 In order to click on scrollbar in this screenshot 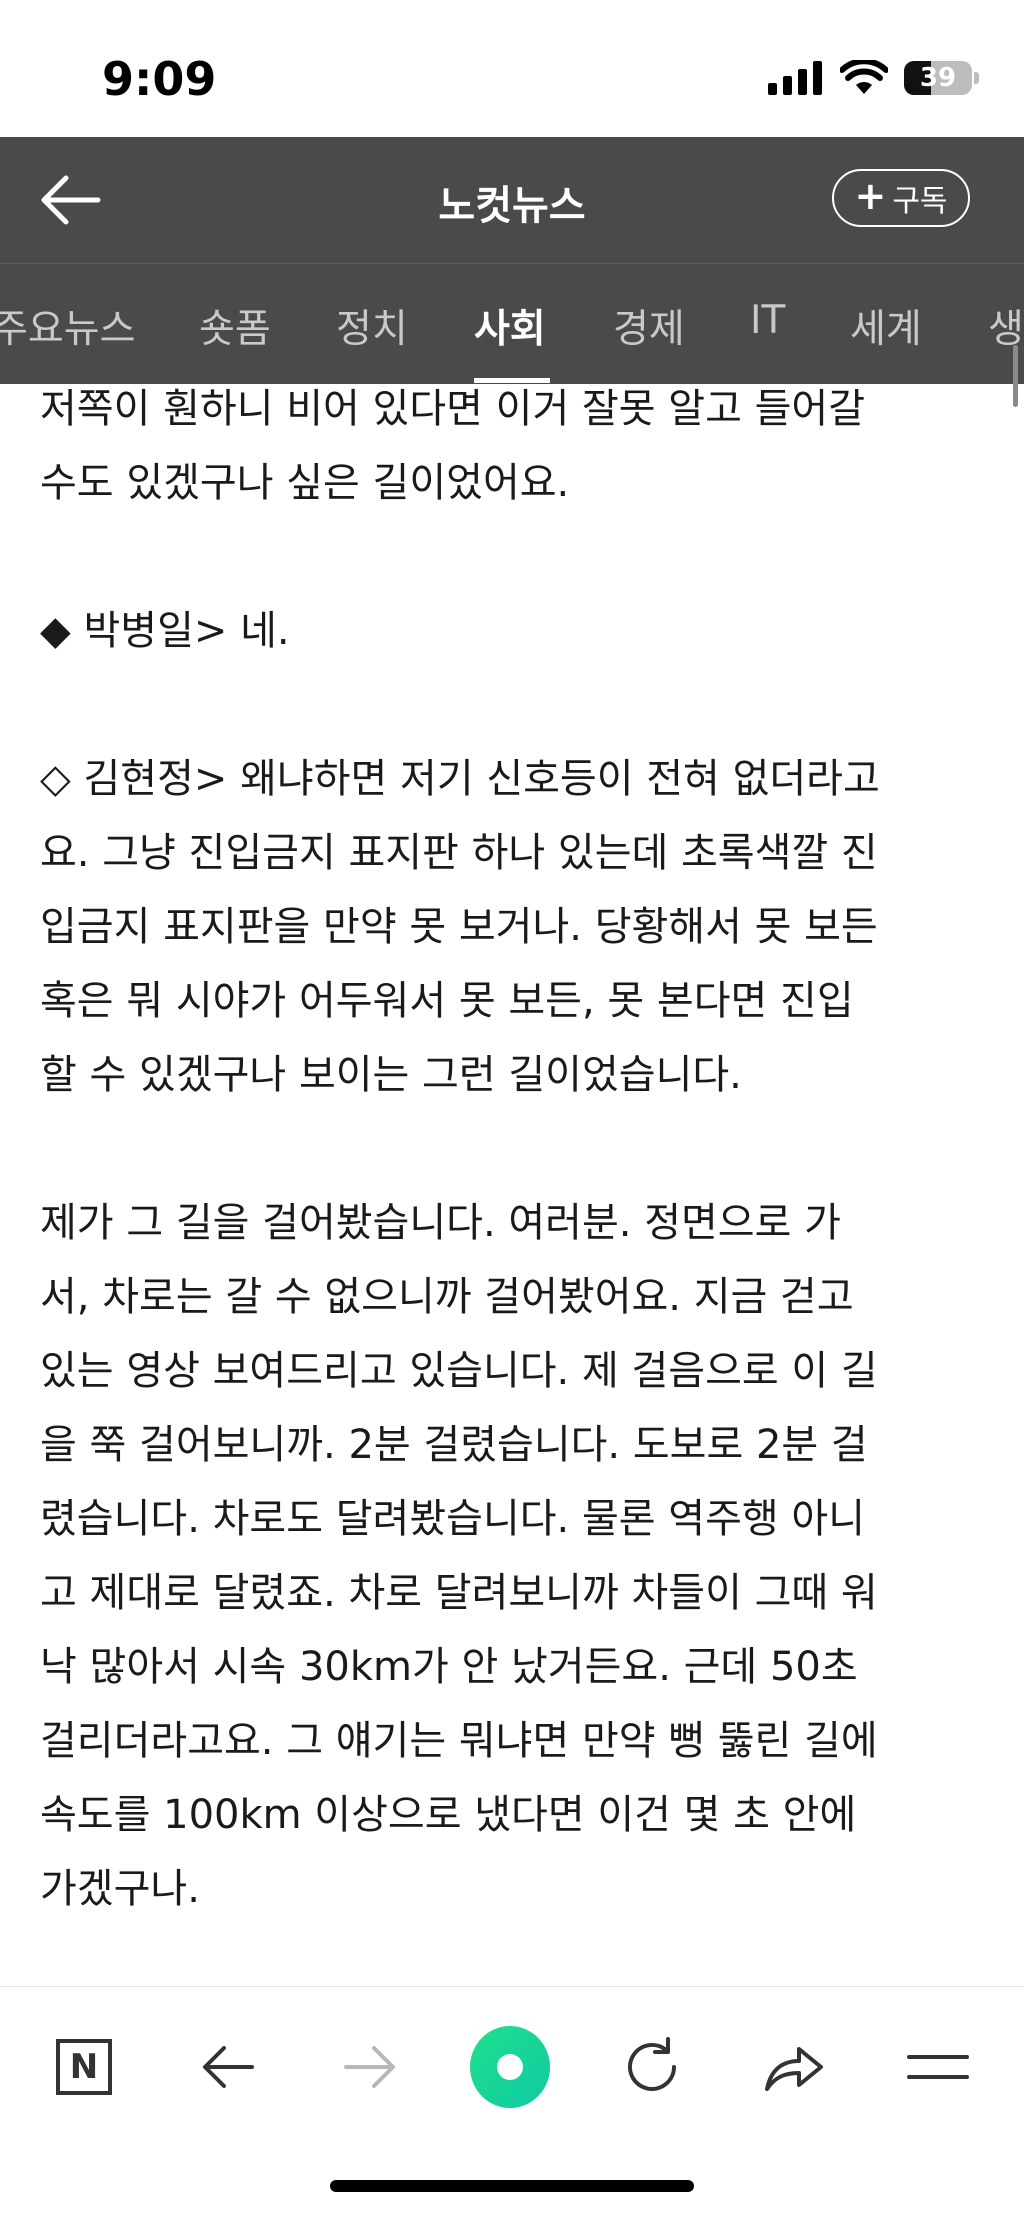, I will do `click(1015, 376)`.